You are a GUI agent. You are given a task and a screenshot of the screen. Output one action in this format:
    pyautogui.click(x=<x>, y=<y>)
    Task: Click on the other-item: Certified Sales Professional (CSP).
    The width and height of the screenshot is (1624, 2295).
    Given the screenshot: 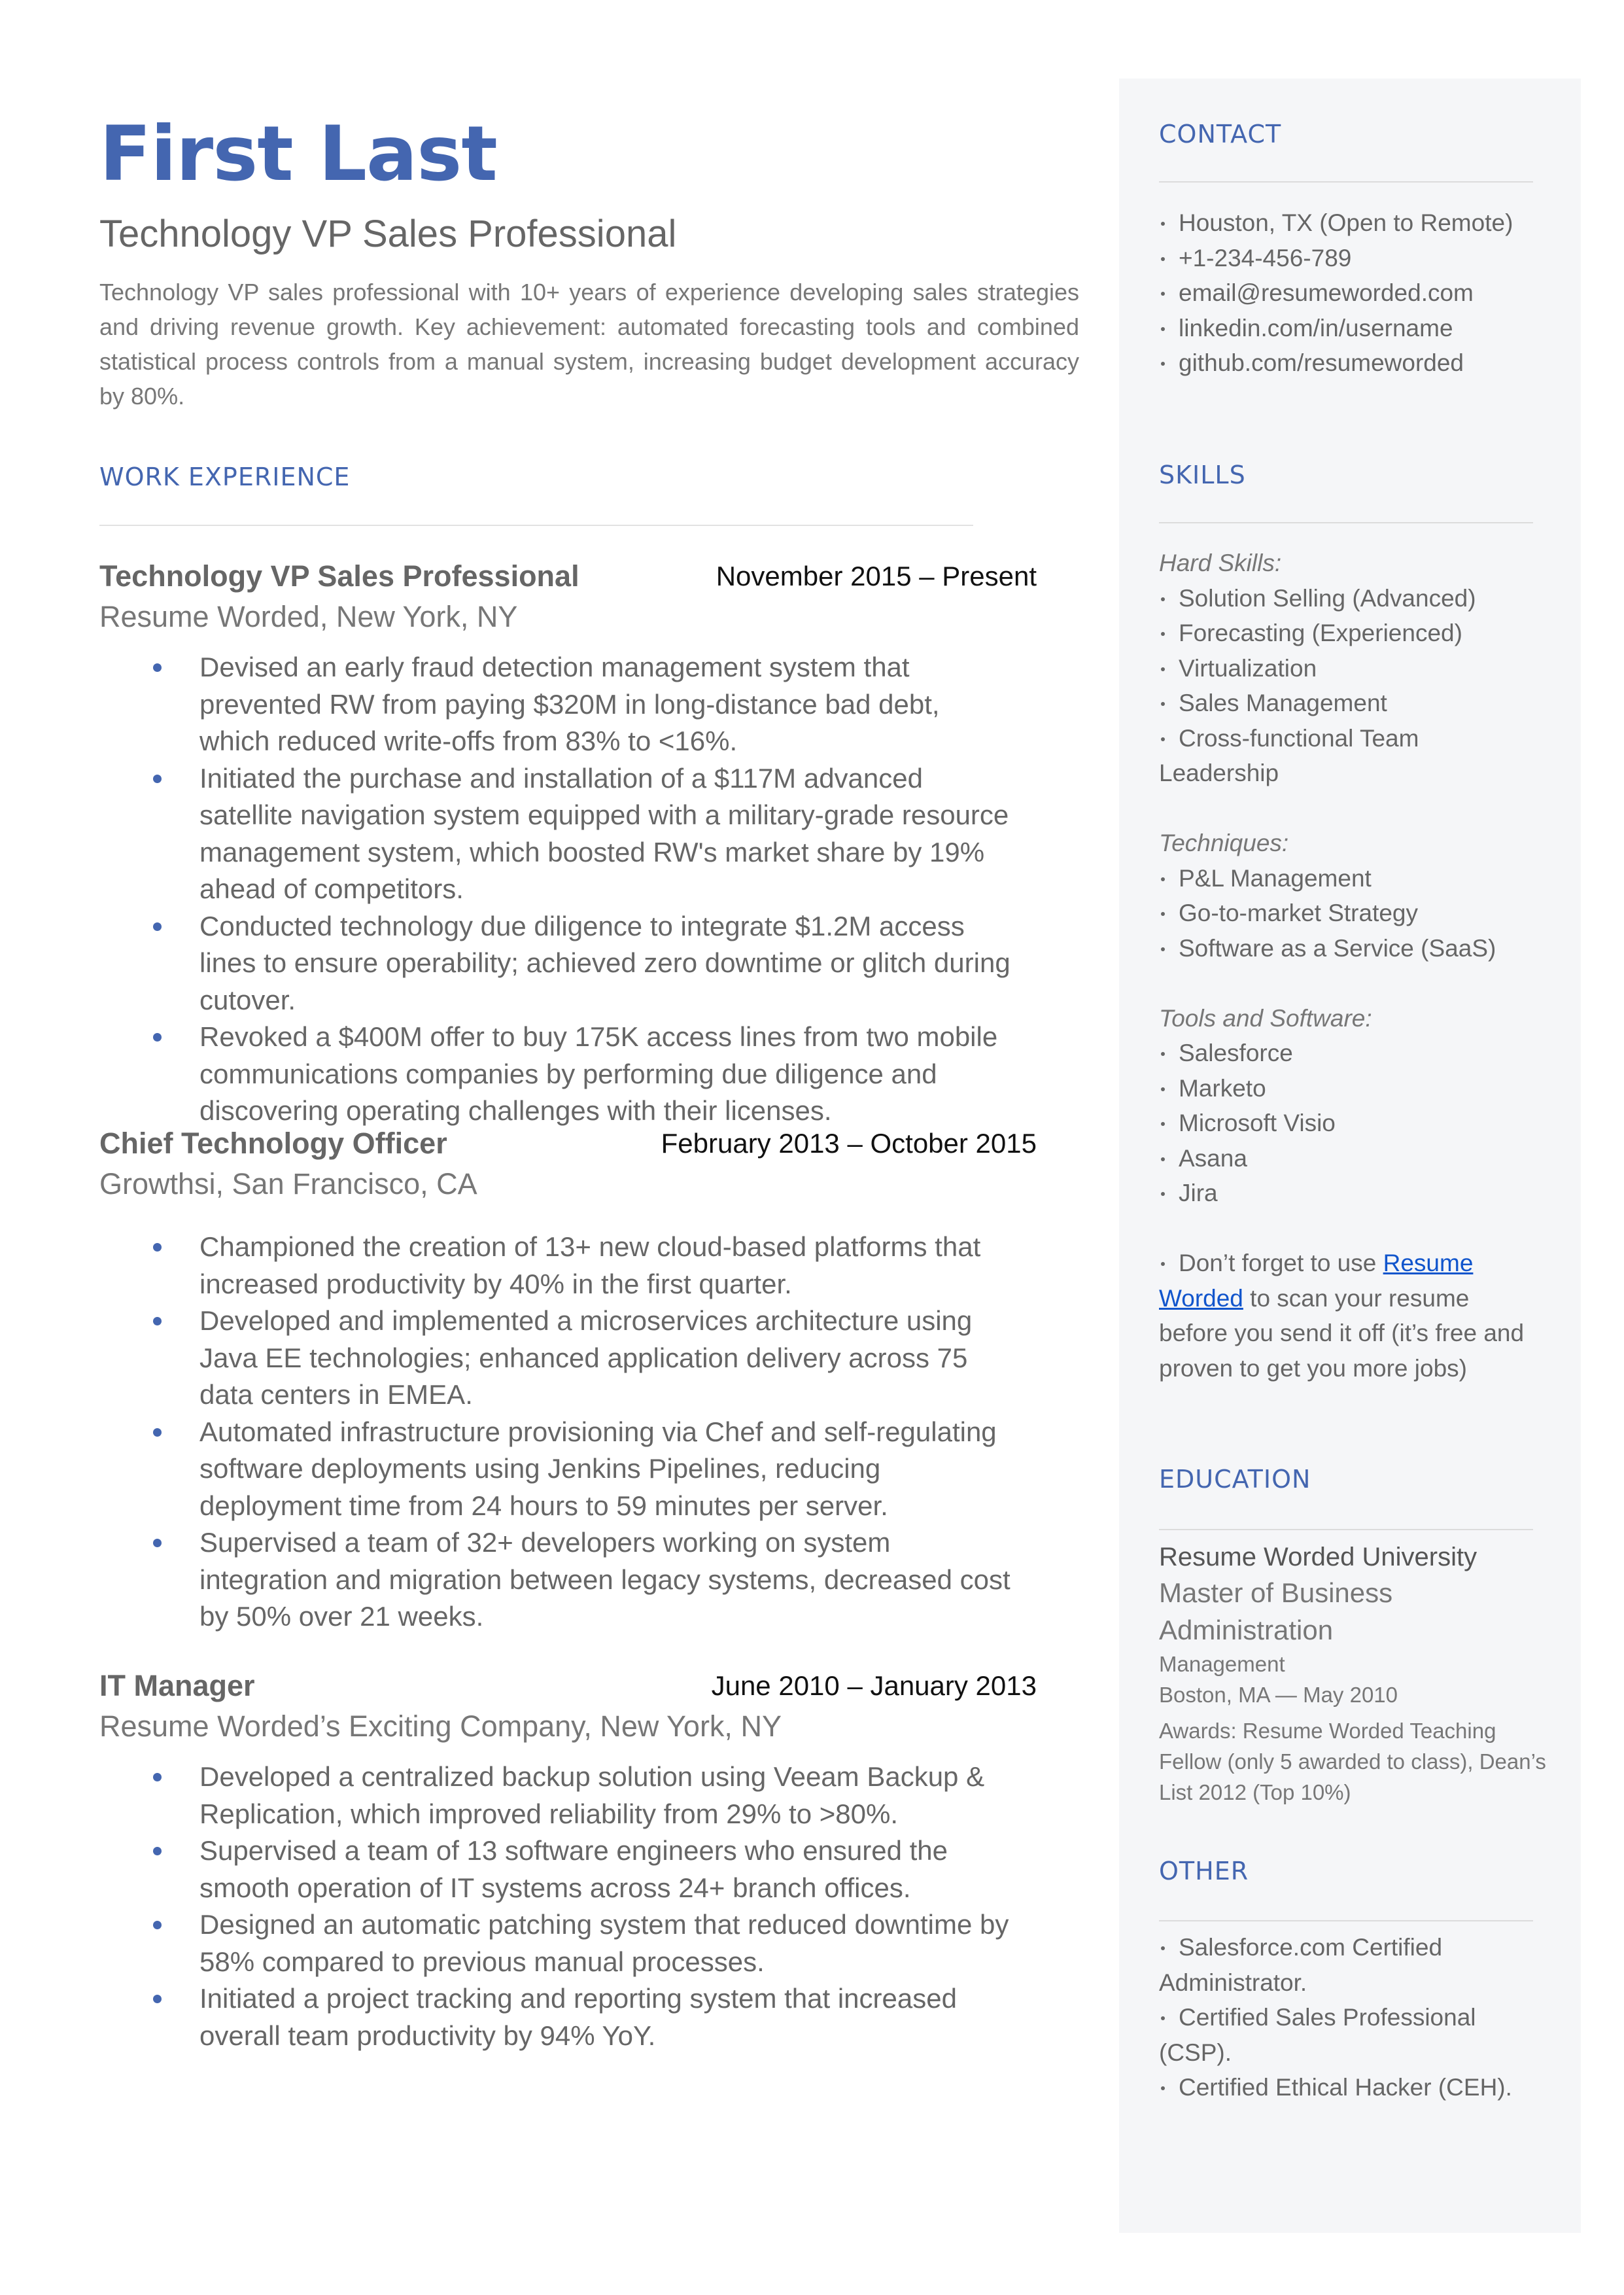 What is the action you would take?
    pyautogui.click(x=1317, y=2035)
    